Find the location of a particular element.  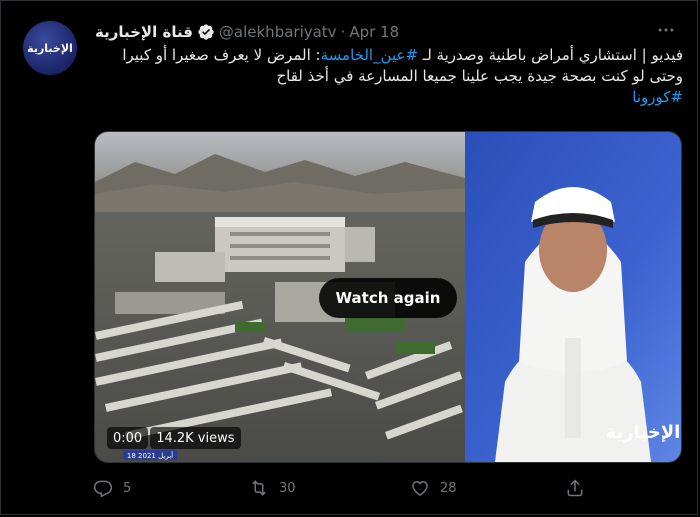

tweet-date: Apr 18 is located at coordinates (374, 32).